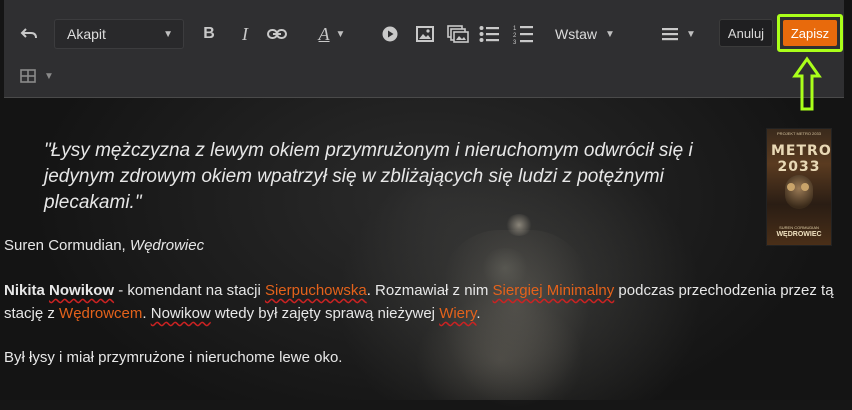  I want to click on undo-icon, so click(29, 34).